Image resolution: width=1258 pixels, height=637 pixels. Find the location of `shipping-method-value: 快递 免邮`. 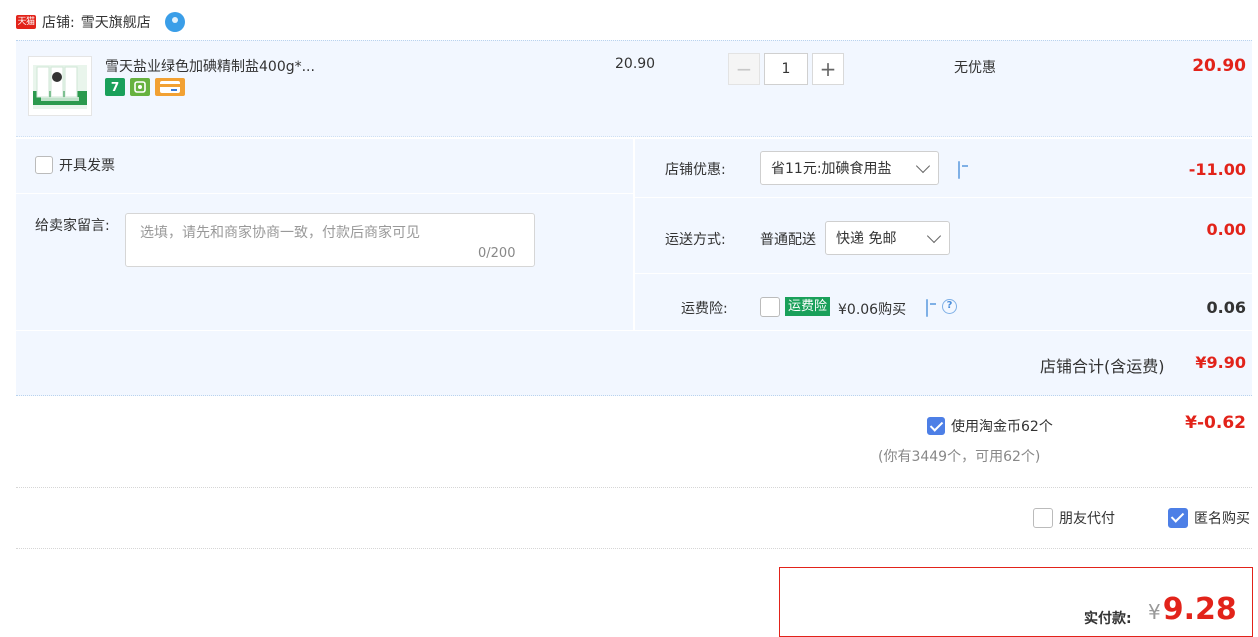

shipping-method-value: 快递 免邮 is located at coordinates (866, 239).